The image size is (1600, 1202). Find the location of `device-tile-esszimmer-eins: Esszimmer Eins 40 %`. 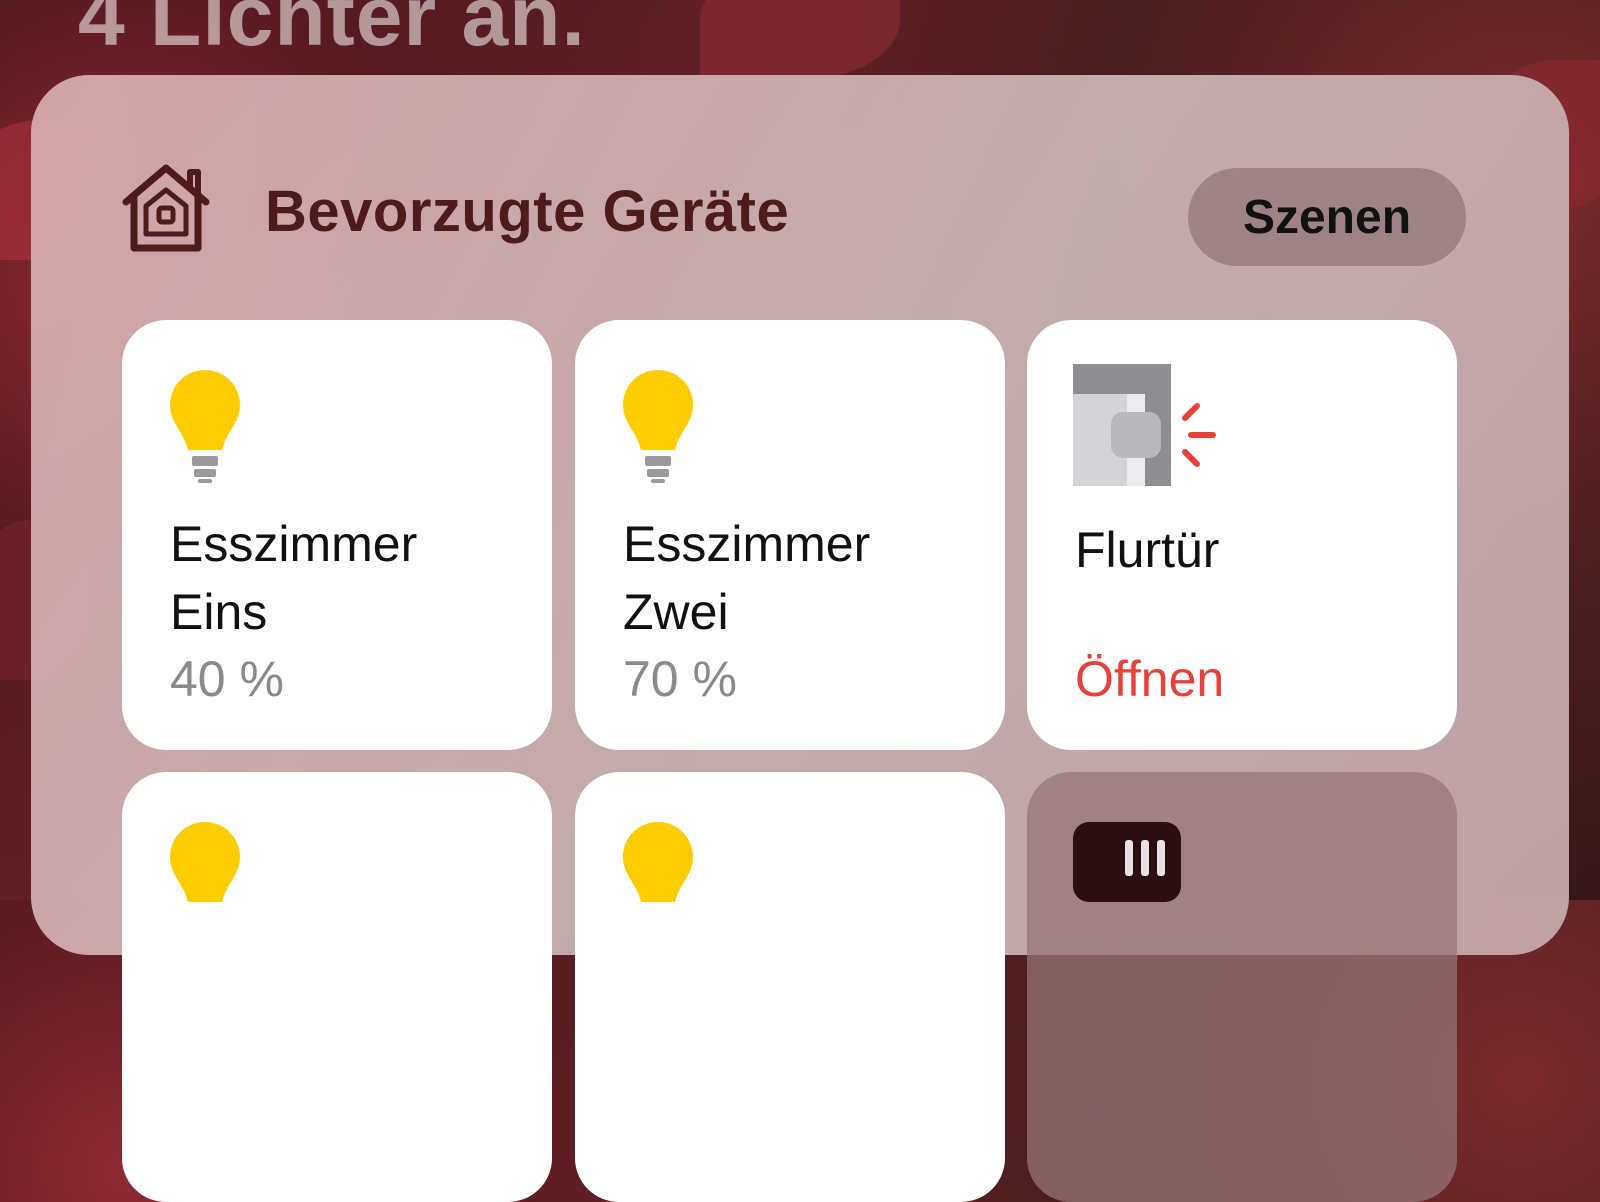

device-tile-esszimmer-eins: Esszimmer Eins 40 % is located at coordinates (337, 535).